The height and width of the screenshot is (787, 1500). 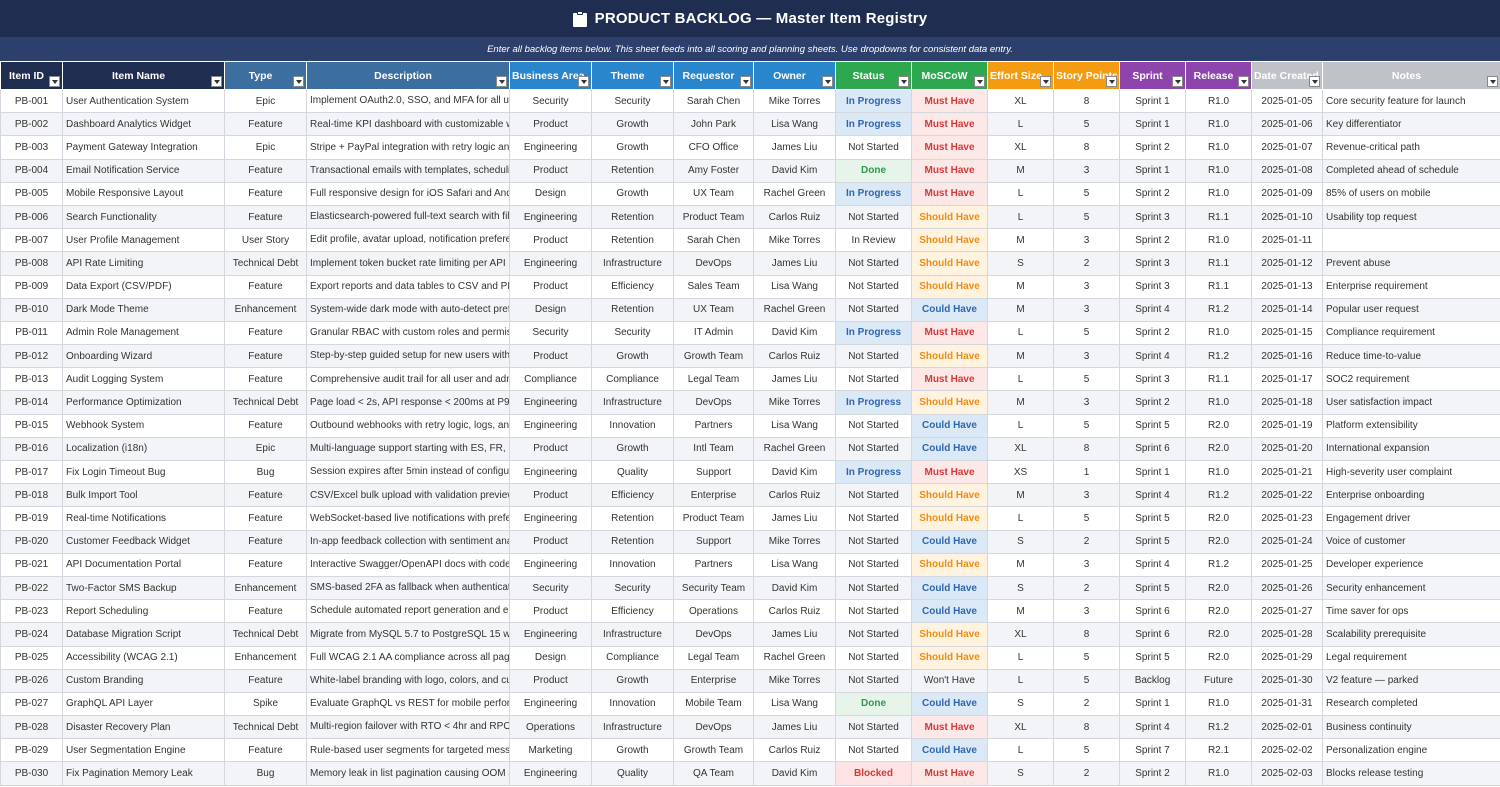 What do you see at coordinates (31, 449) in the screenshot?
I see `cell-item-id: PB-016` at bounding box center [31, 449].